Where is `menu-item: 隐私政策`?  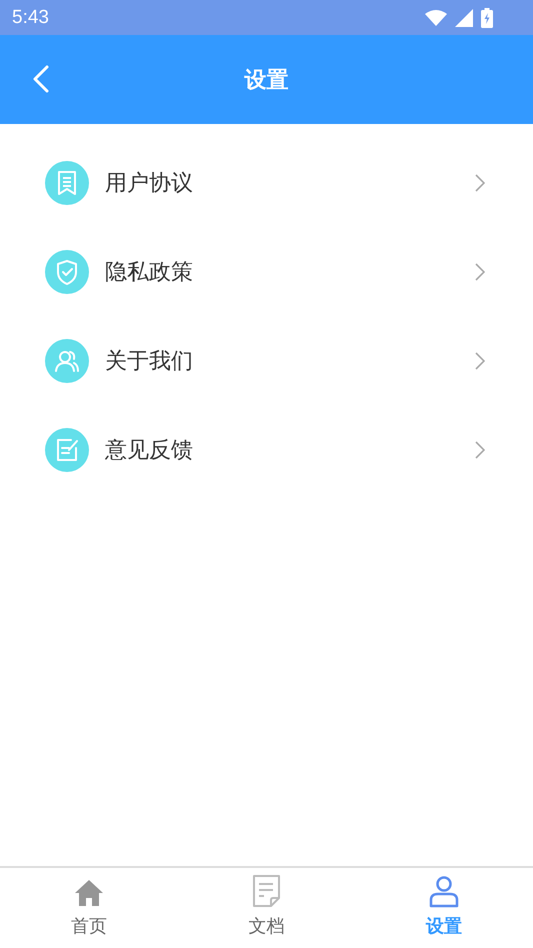 menu-item: 隐私政策 is located at coordinates (266, 272).